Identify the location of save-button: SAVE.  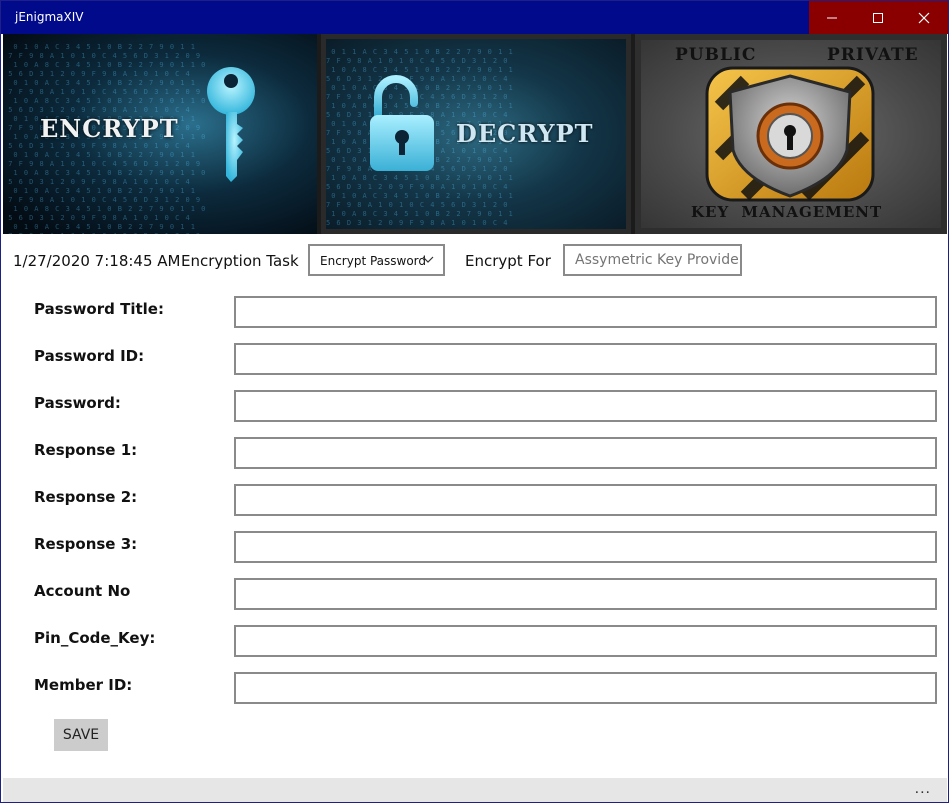
(81, 735).